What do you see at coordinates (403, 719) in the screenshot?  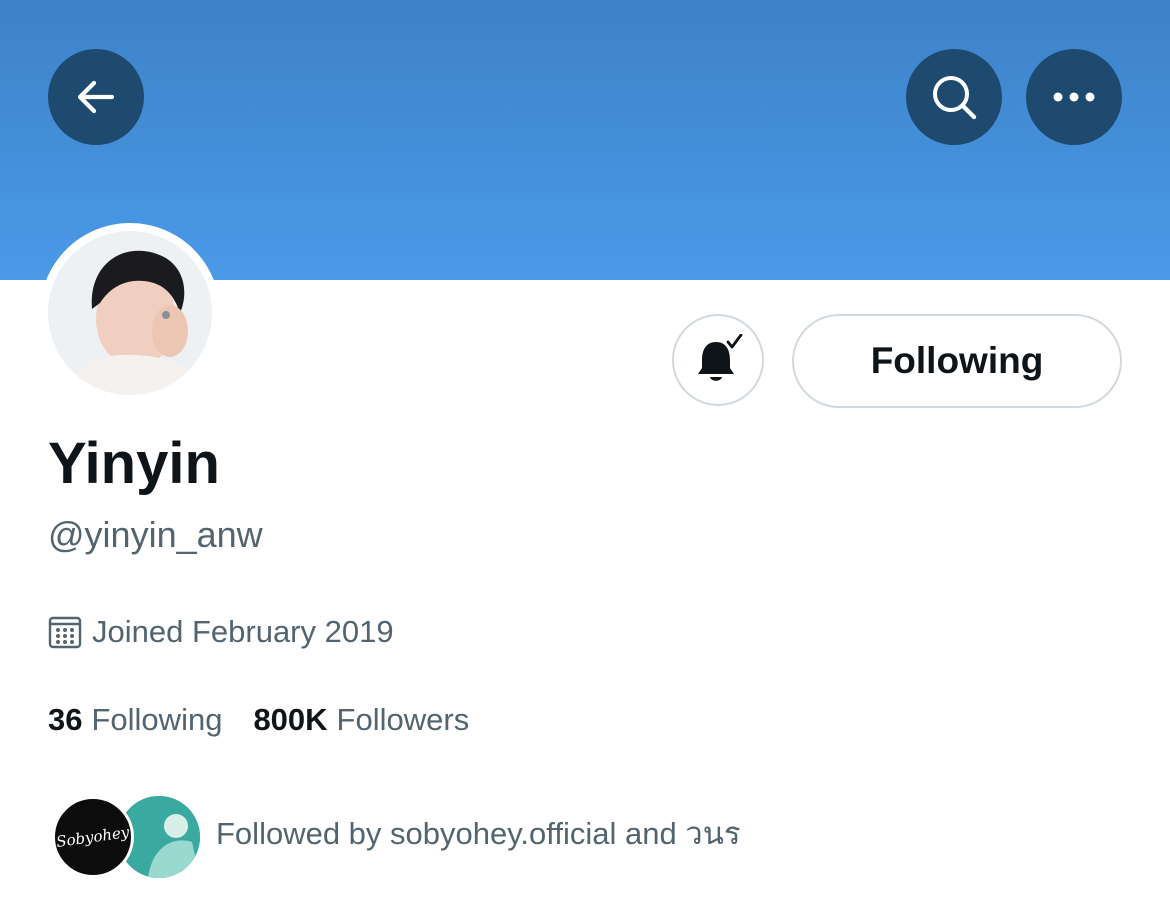 I see `followers-label: Followers` at bounding box center [403, 719].